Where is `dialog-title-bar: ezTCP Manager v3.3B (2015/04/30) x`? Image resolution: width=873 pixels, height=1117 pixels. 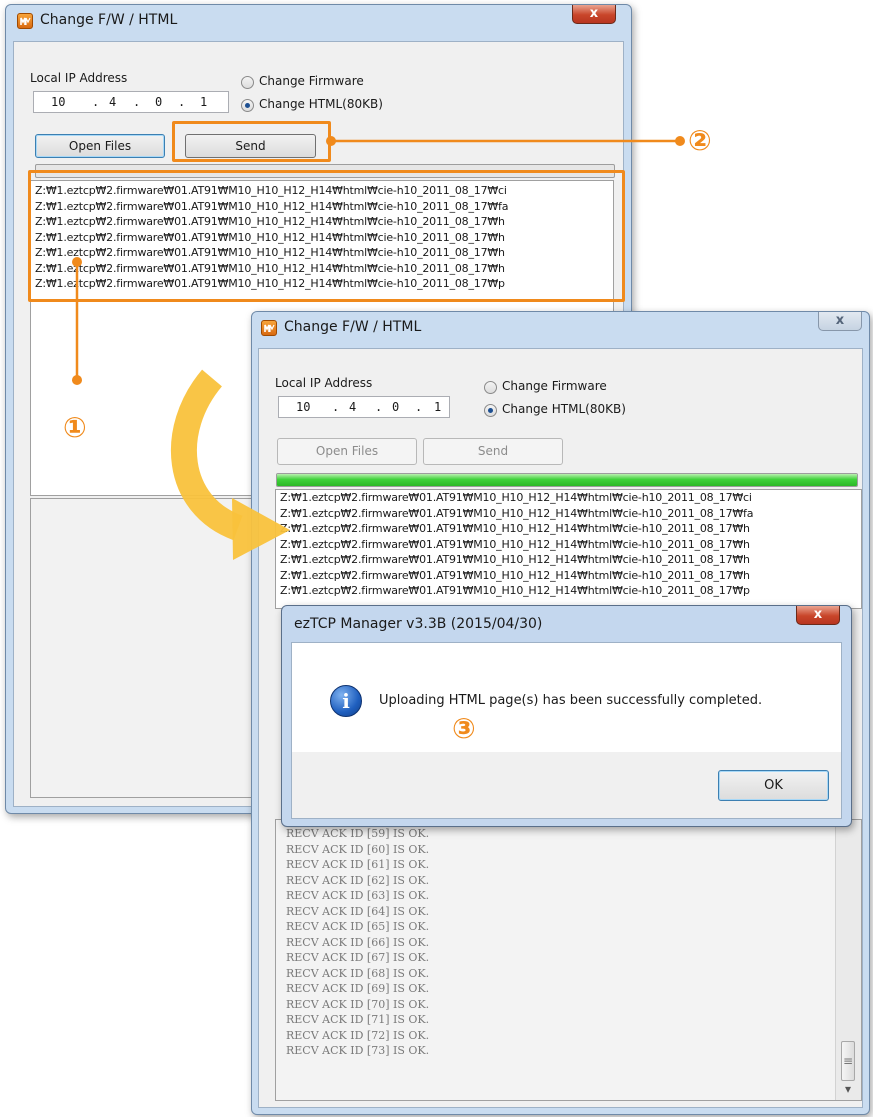 dialog-title-bar: ezTCP Manager v3.3B (2015/04/30) x is located at coordinates (566, 621).